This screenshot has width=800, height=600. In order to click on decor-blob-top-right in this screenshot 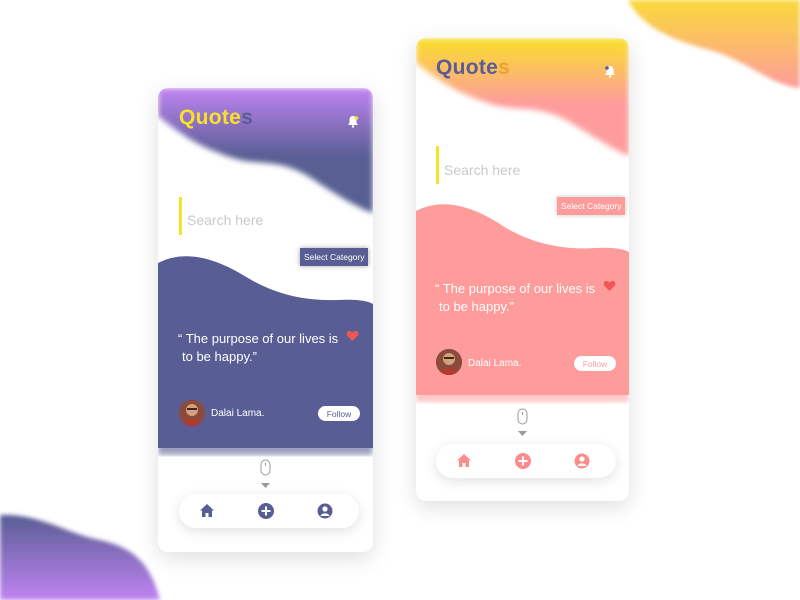, I will do `click(714, 44)`.